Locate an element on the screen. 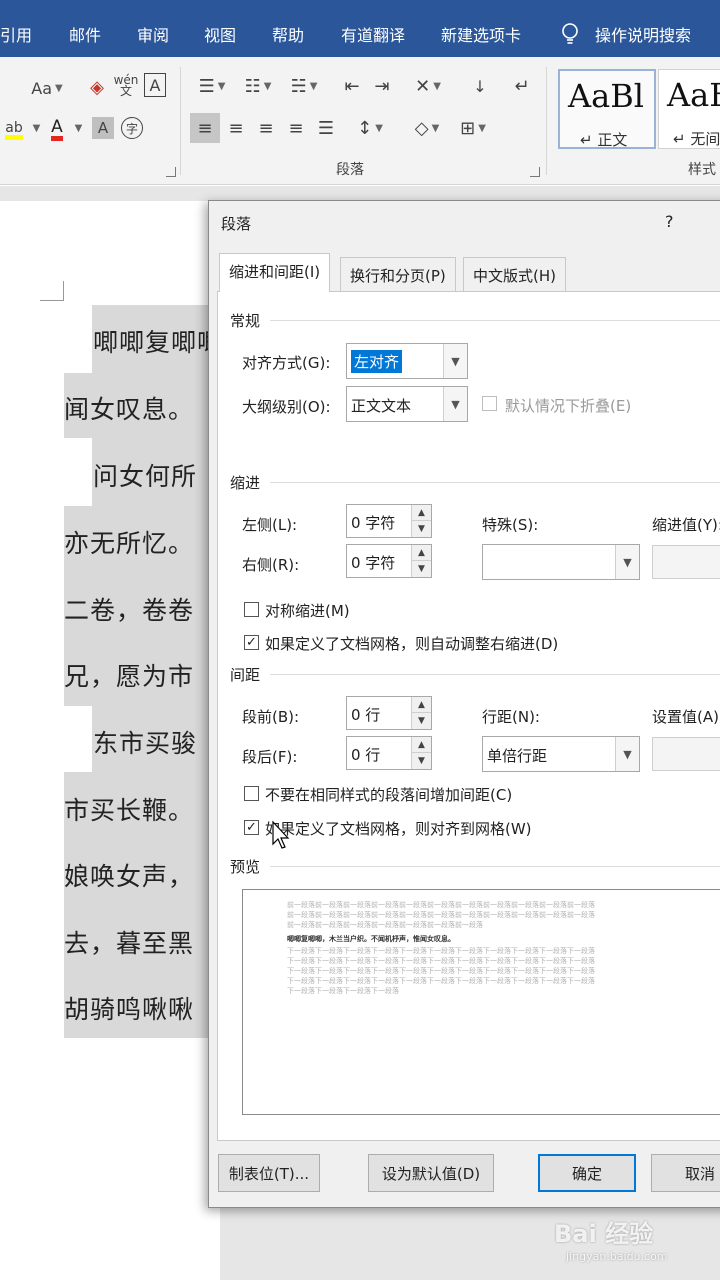 The height and width of the screenshot is (1280, 720). font-color-dropdown-icon: ▼ is located at coordinates (77, 128).